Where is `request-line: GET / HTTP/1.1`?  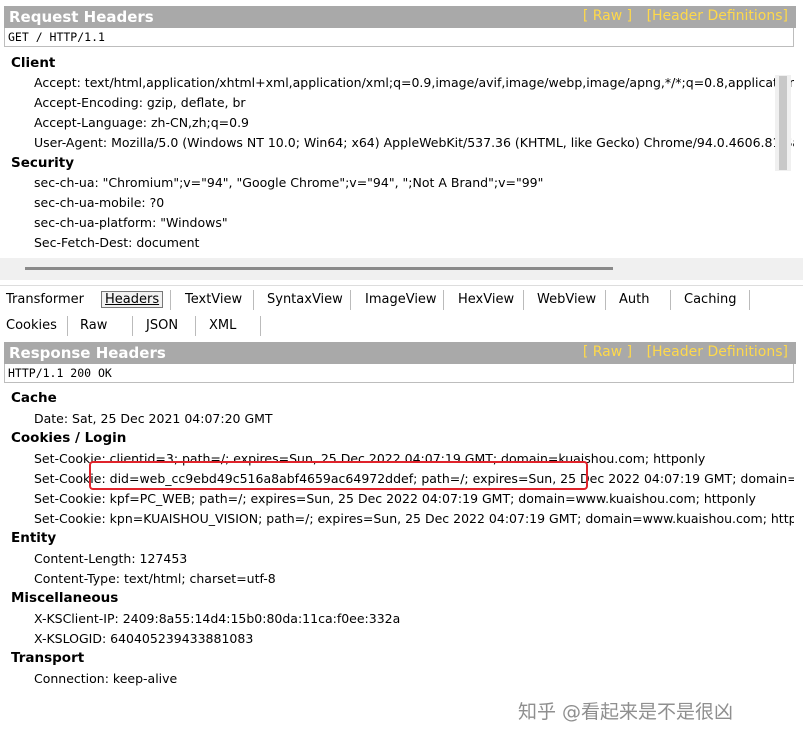 request-line: GET / HTTP/1.1 is located at coordinates (399, 37).